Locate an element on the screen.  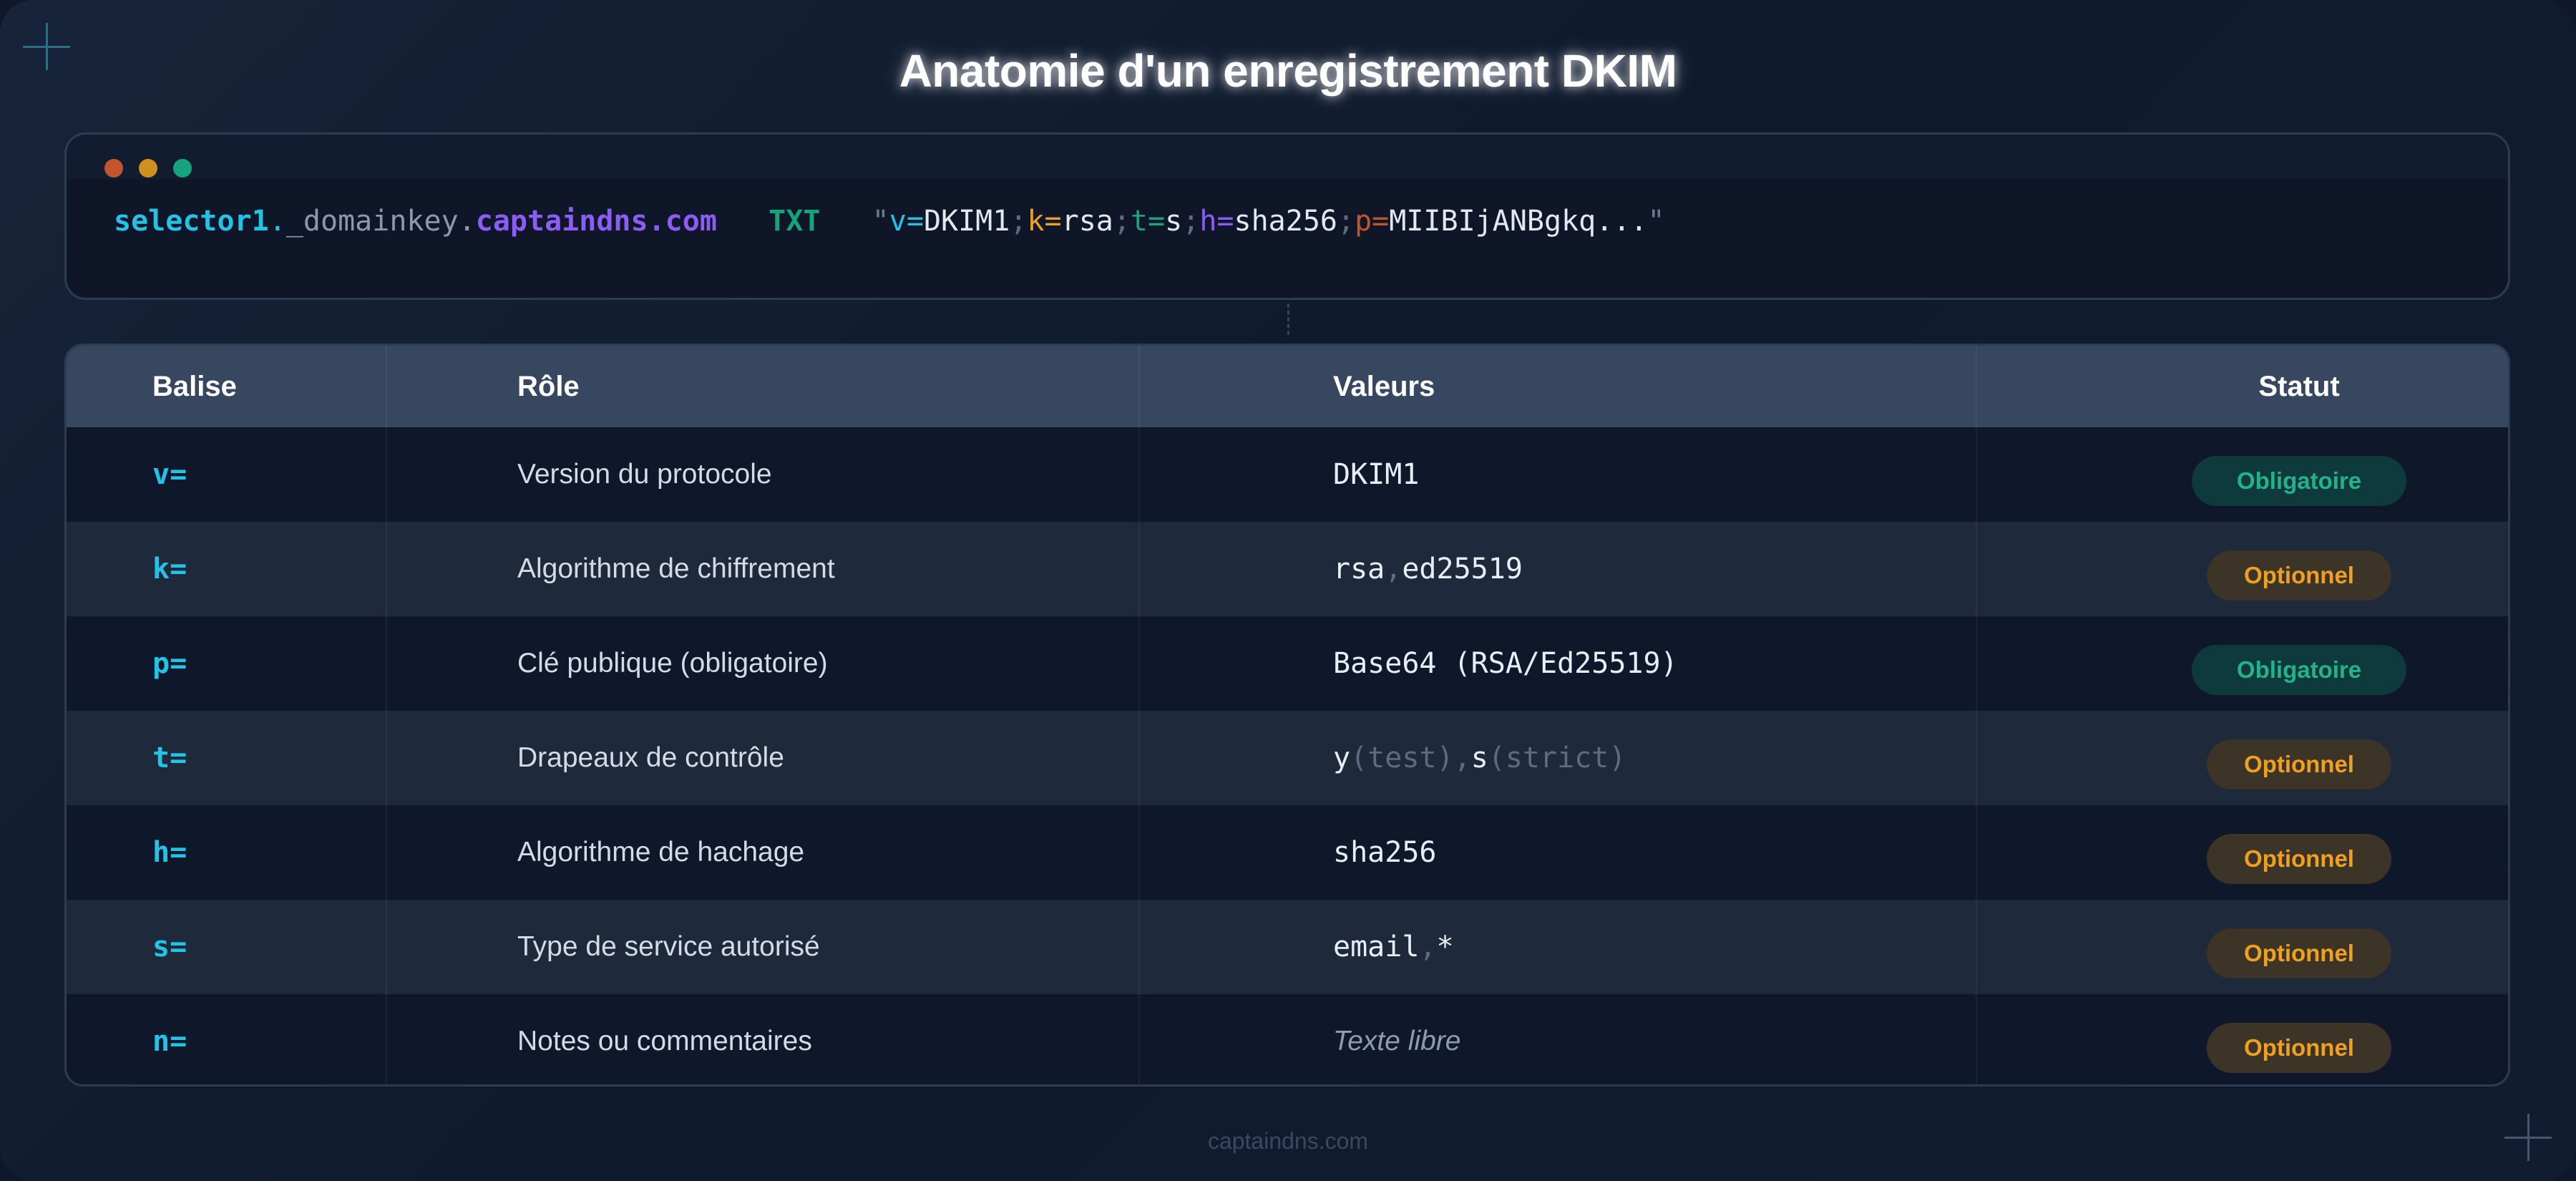
value-part: ed25519 is located at coordinates (1462, 569).